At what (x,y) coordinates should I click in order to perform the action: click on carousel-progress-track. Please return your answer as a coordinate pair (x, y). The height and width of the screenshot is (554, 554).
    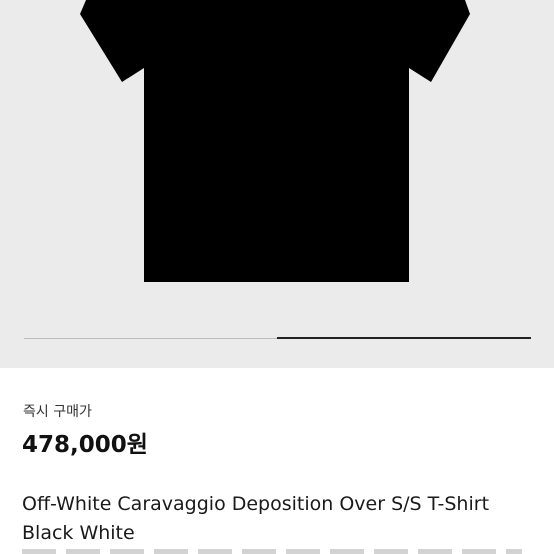
    Looking at the image, I should click on (277, 338).